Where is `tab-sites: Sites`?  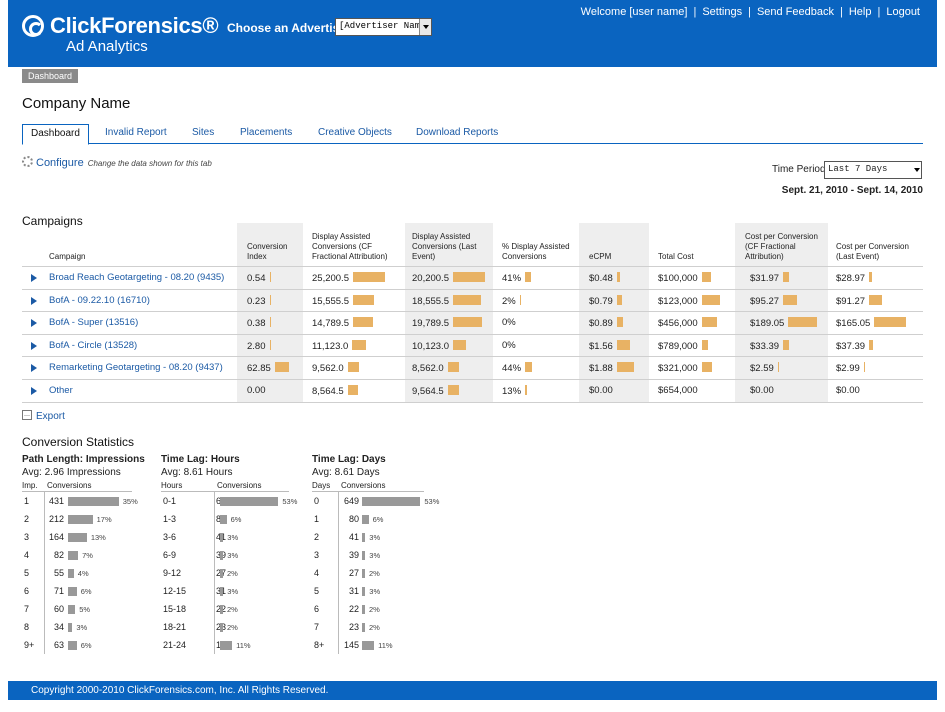
tab-sites: Sites is located at coordinates (203, 134).